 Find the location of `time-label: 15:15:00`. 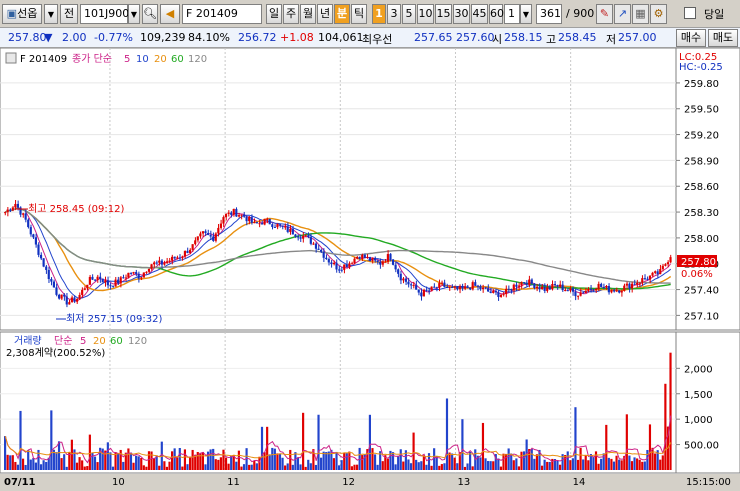

time-label: 15:15:00 is located at coordinates (708, 482).